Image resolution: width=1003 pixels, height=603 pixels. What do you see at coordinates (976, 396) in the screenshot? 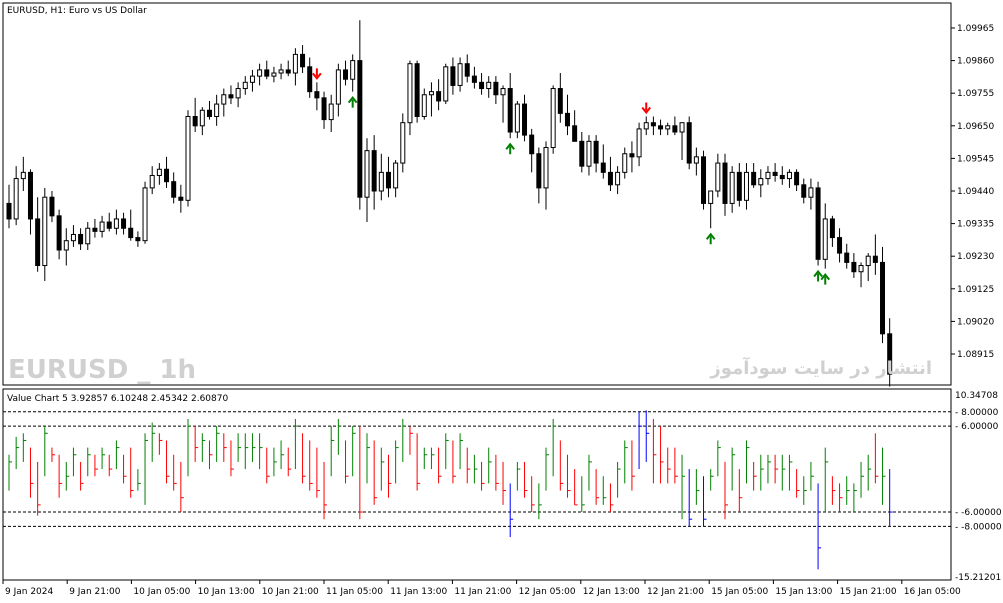
I see `indicator-top-label: 10.34708` at bounding box center [976, 396].